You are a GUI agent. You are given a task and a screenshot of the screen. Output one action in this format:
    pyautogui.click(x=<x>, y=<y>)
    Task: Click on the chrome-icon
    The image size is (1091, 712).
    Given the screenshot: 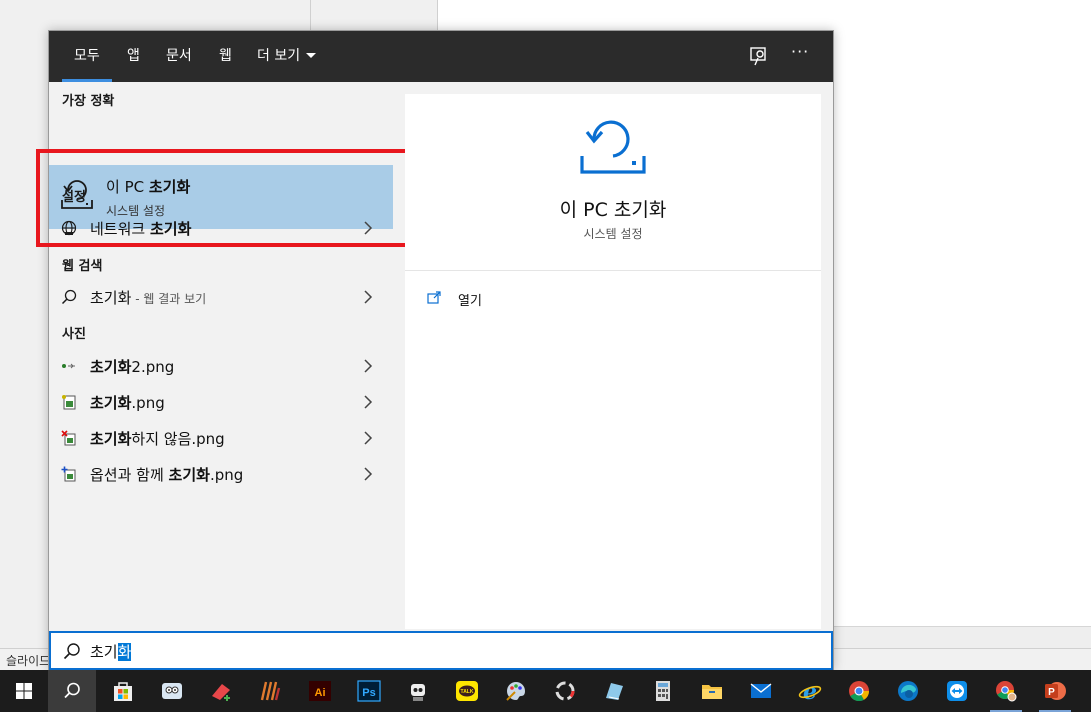 What is the action you would take?
    pyautogui.click(x=859, y=691)
    